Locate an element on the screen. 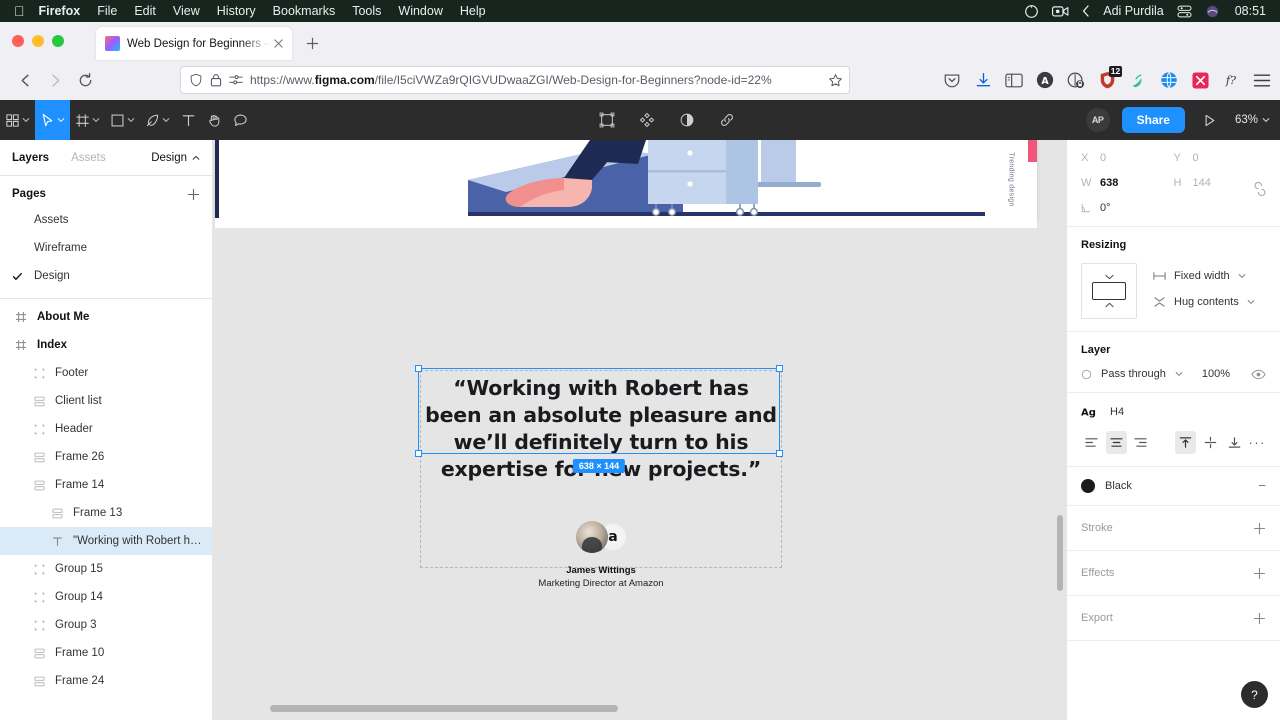 This screenshot has width=1280, height=720. constrain-proportions-icon is located at coordinates (1260, 189).